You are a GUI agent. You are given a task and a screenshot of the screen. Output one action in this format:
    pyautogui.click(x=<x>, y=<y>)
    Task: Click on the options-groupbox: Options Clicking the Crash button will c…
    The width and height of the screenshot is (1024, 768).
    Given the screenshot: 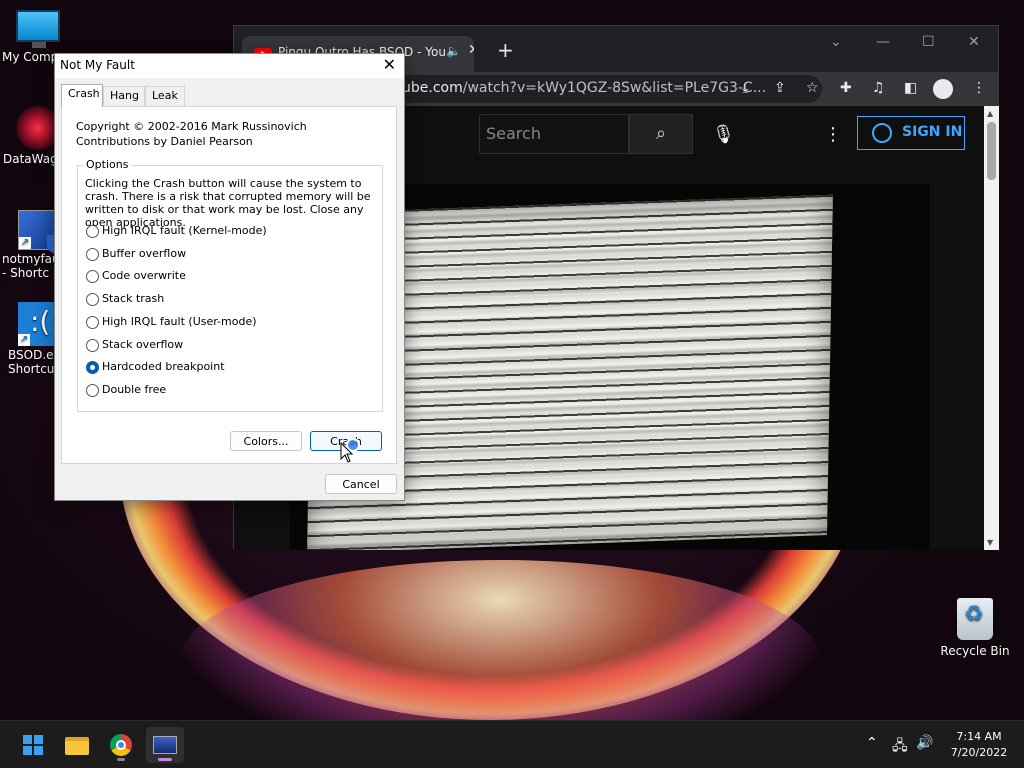 What is the action you would take?
    pyautogui.click(x=230, y=285)
    